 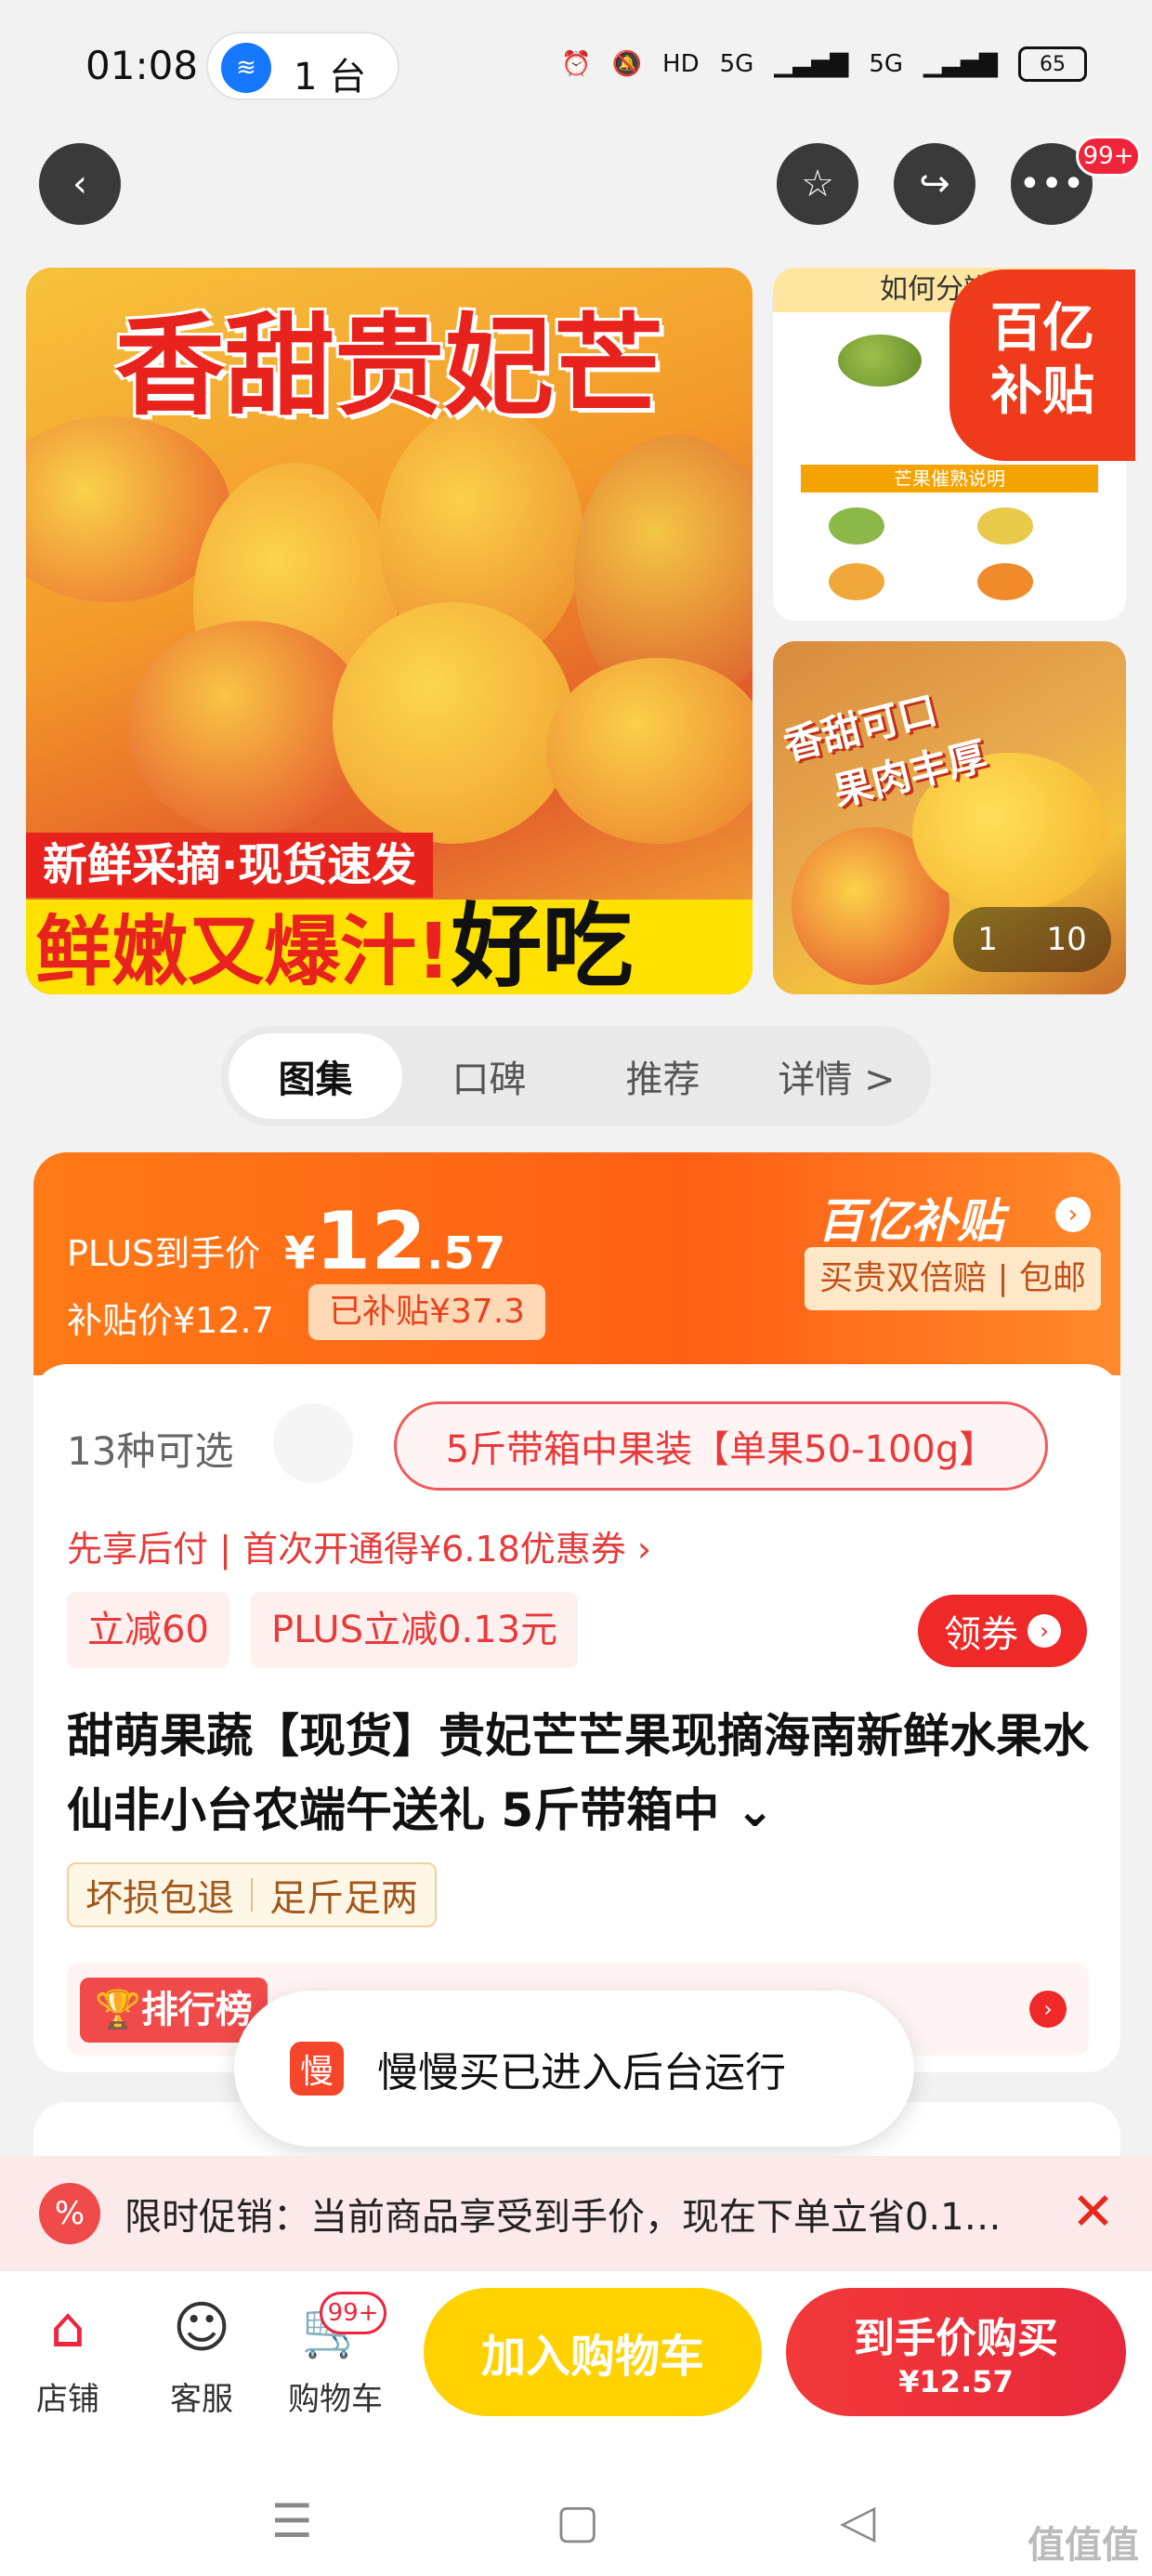 I want to click on star-icon: ☆, so click(x=817, y=184).